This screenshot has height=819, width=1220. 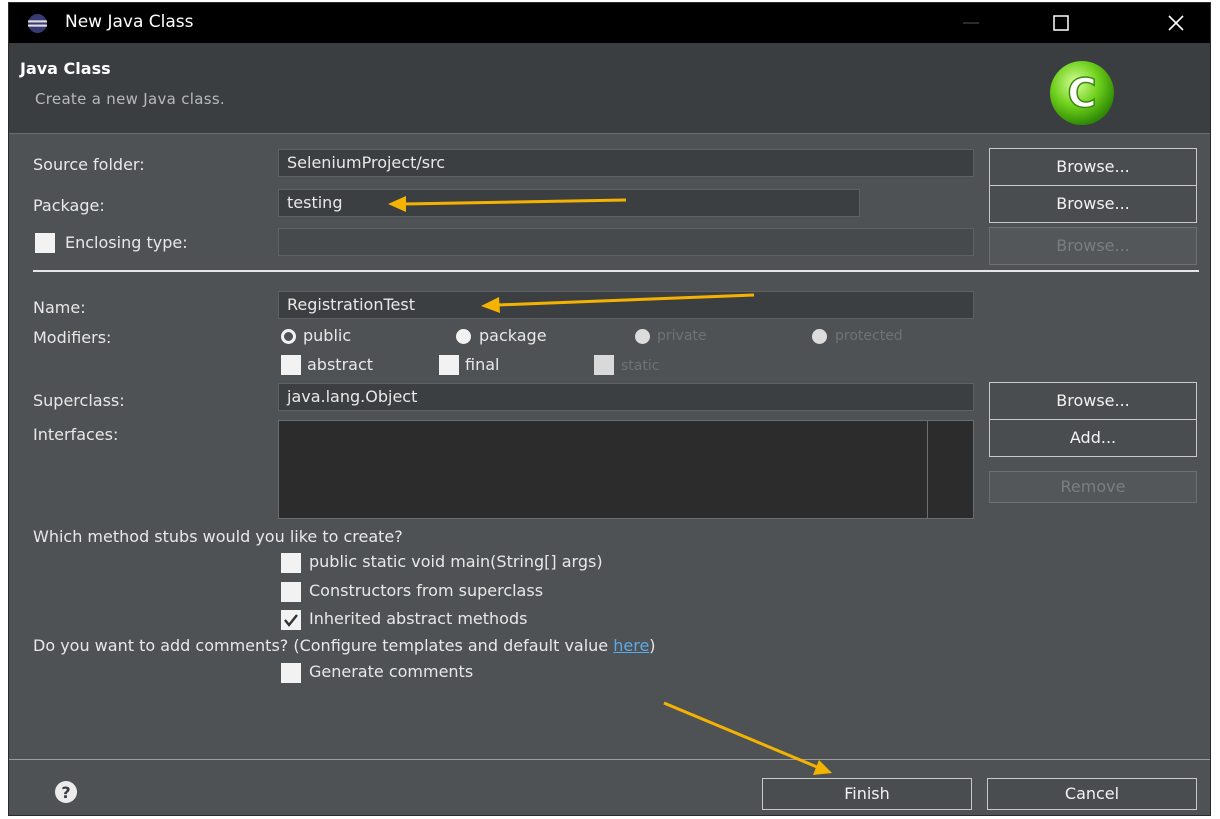 What do you see at coordinates (642, 336) in the screenshot?
I see `private-radio` at bounding box center [642, 336].